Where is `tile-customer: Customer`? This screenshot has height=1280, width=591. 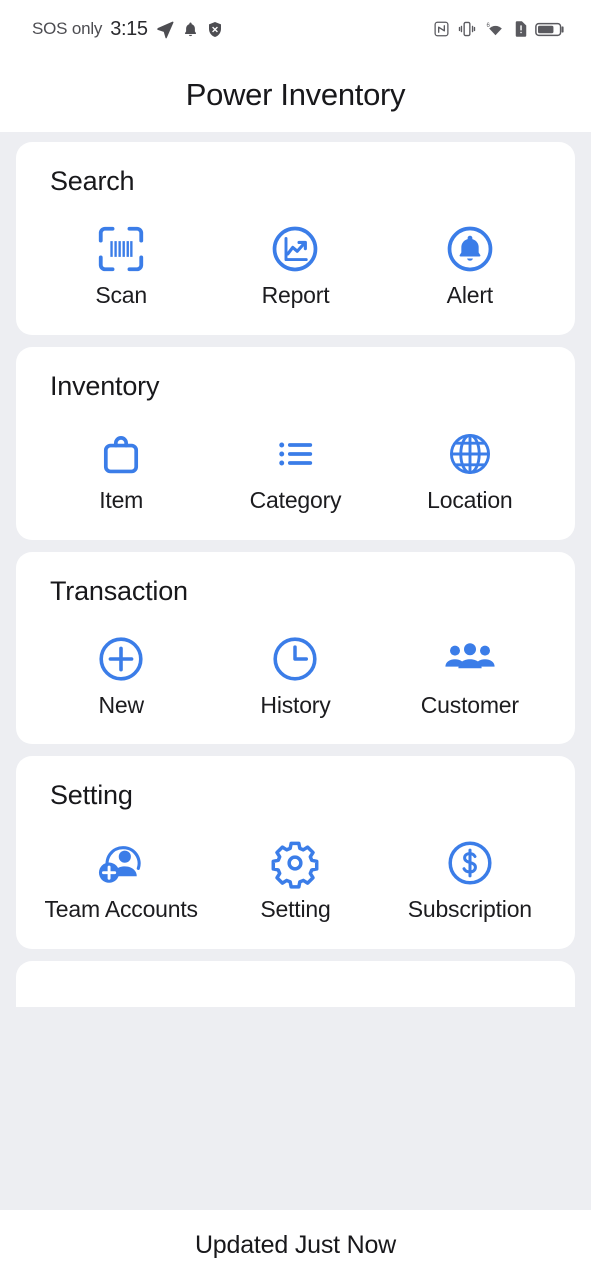 tile-customer: Customer is located at coordinates (470, 666).